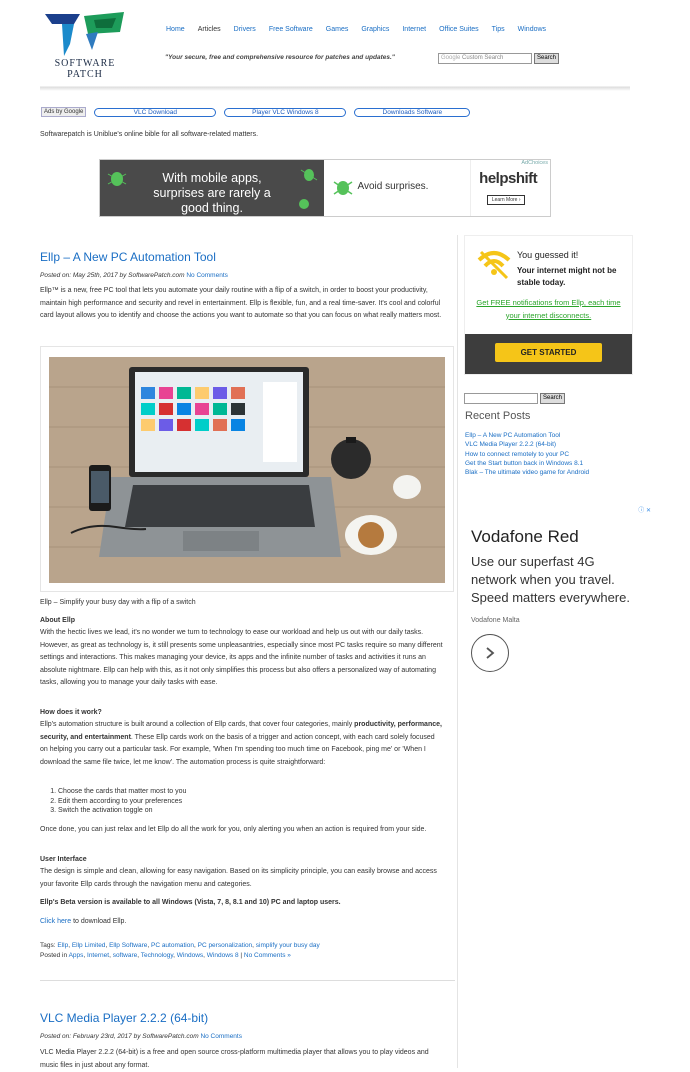 Image resolution: width=690 pixels, height=1072 pixels. I want to click on no-comments-link: No Comments », so click(267, 955).